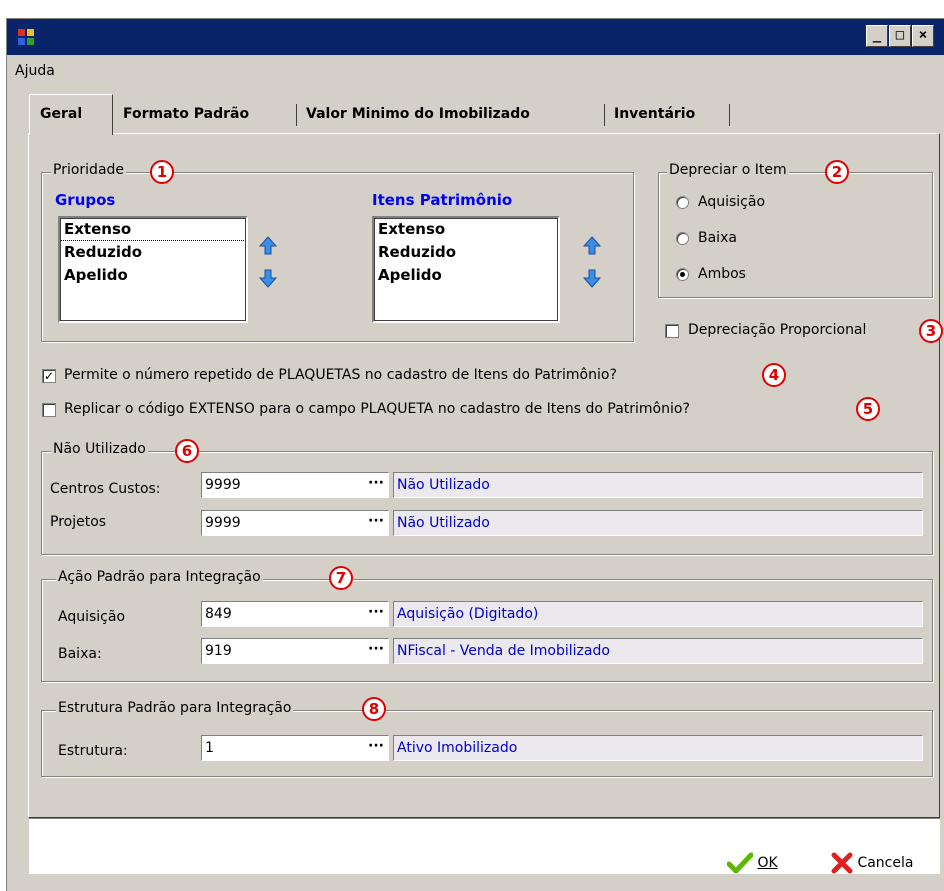 This screenshot has width=944, height=891. What do you see at coordinates (868, 409) in the screenshot?
I see `callout-badge-5: 5` at bounding box center [868, 409].